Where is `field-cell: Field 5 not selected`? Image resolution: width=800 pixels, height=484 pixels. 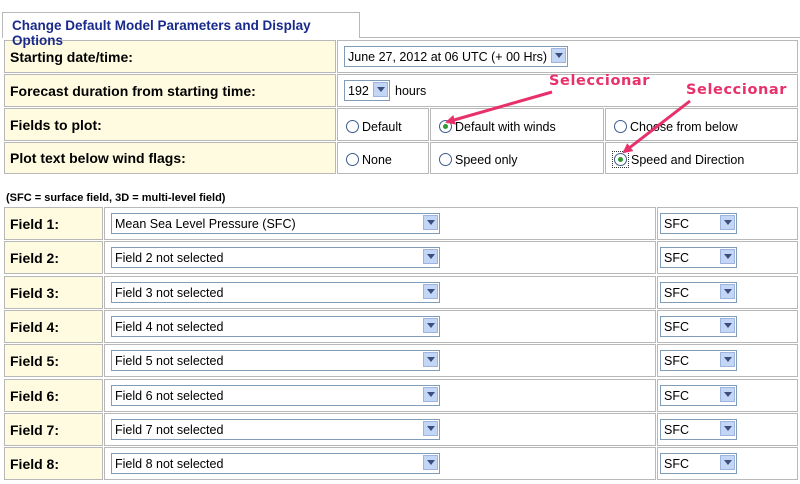
field-cell: Field 5 not selected is located at coordinates (380, 360).